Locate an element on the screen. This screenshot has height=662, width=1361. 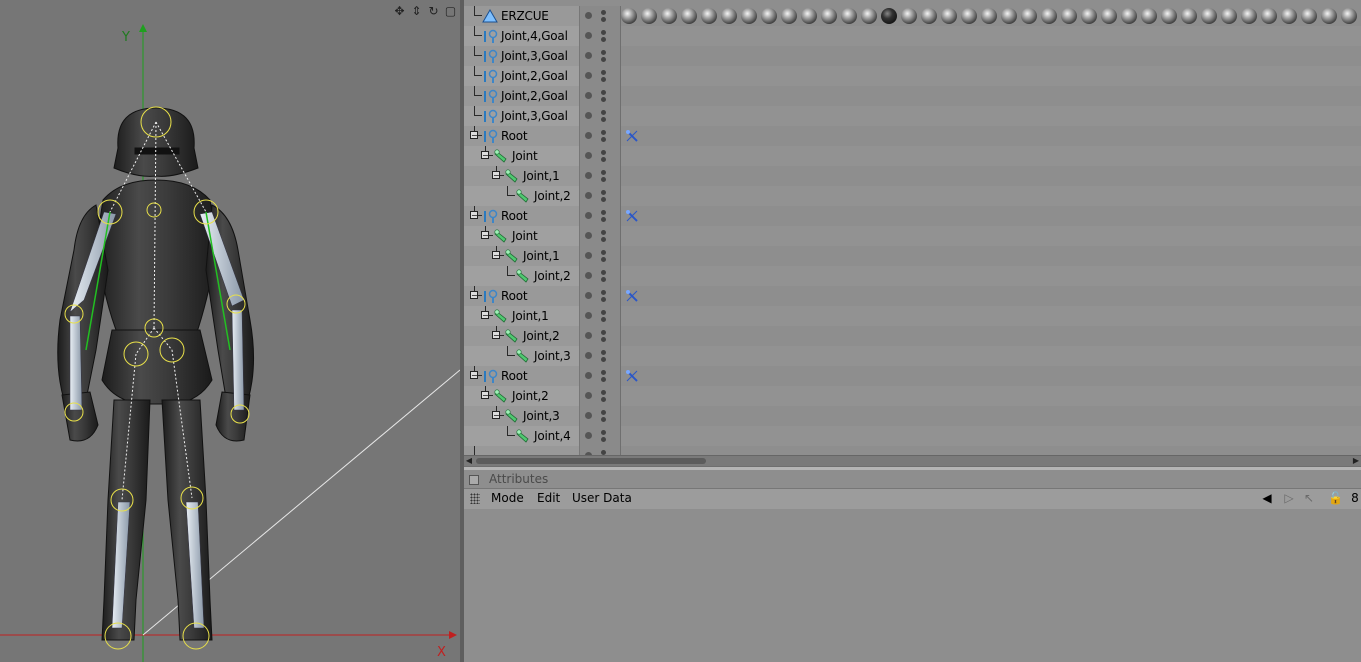
object-name-label: Joint,1 is located at coordinates (541, 256).